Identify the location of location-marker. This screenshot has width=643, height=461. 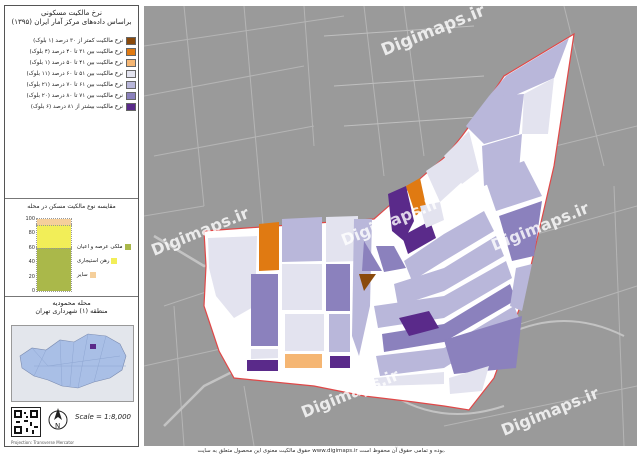
(93, 346).